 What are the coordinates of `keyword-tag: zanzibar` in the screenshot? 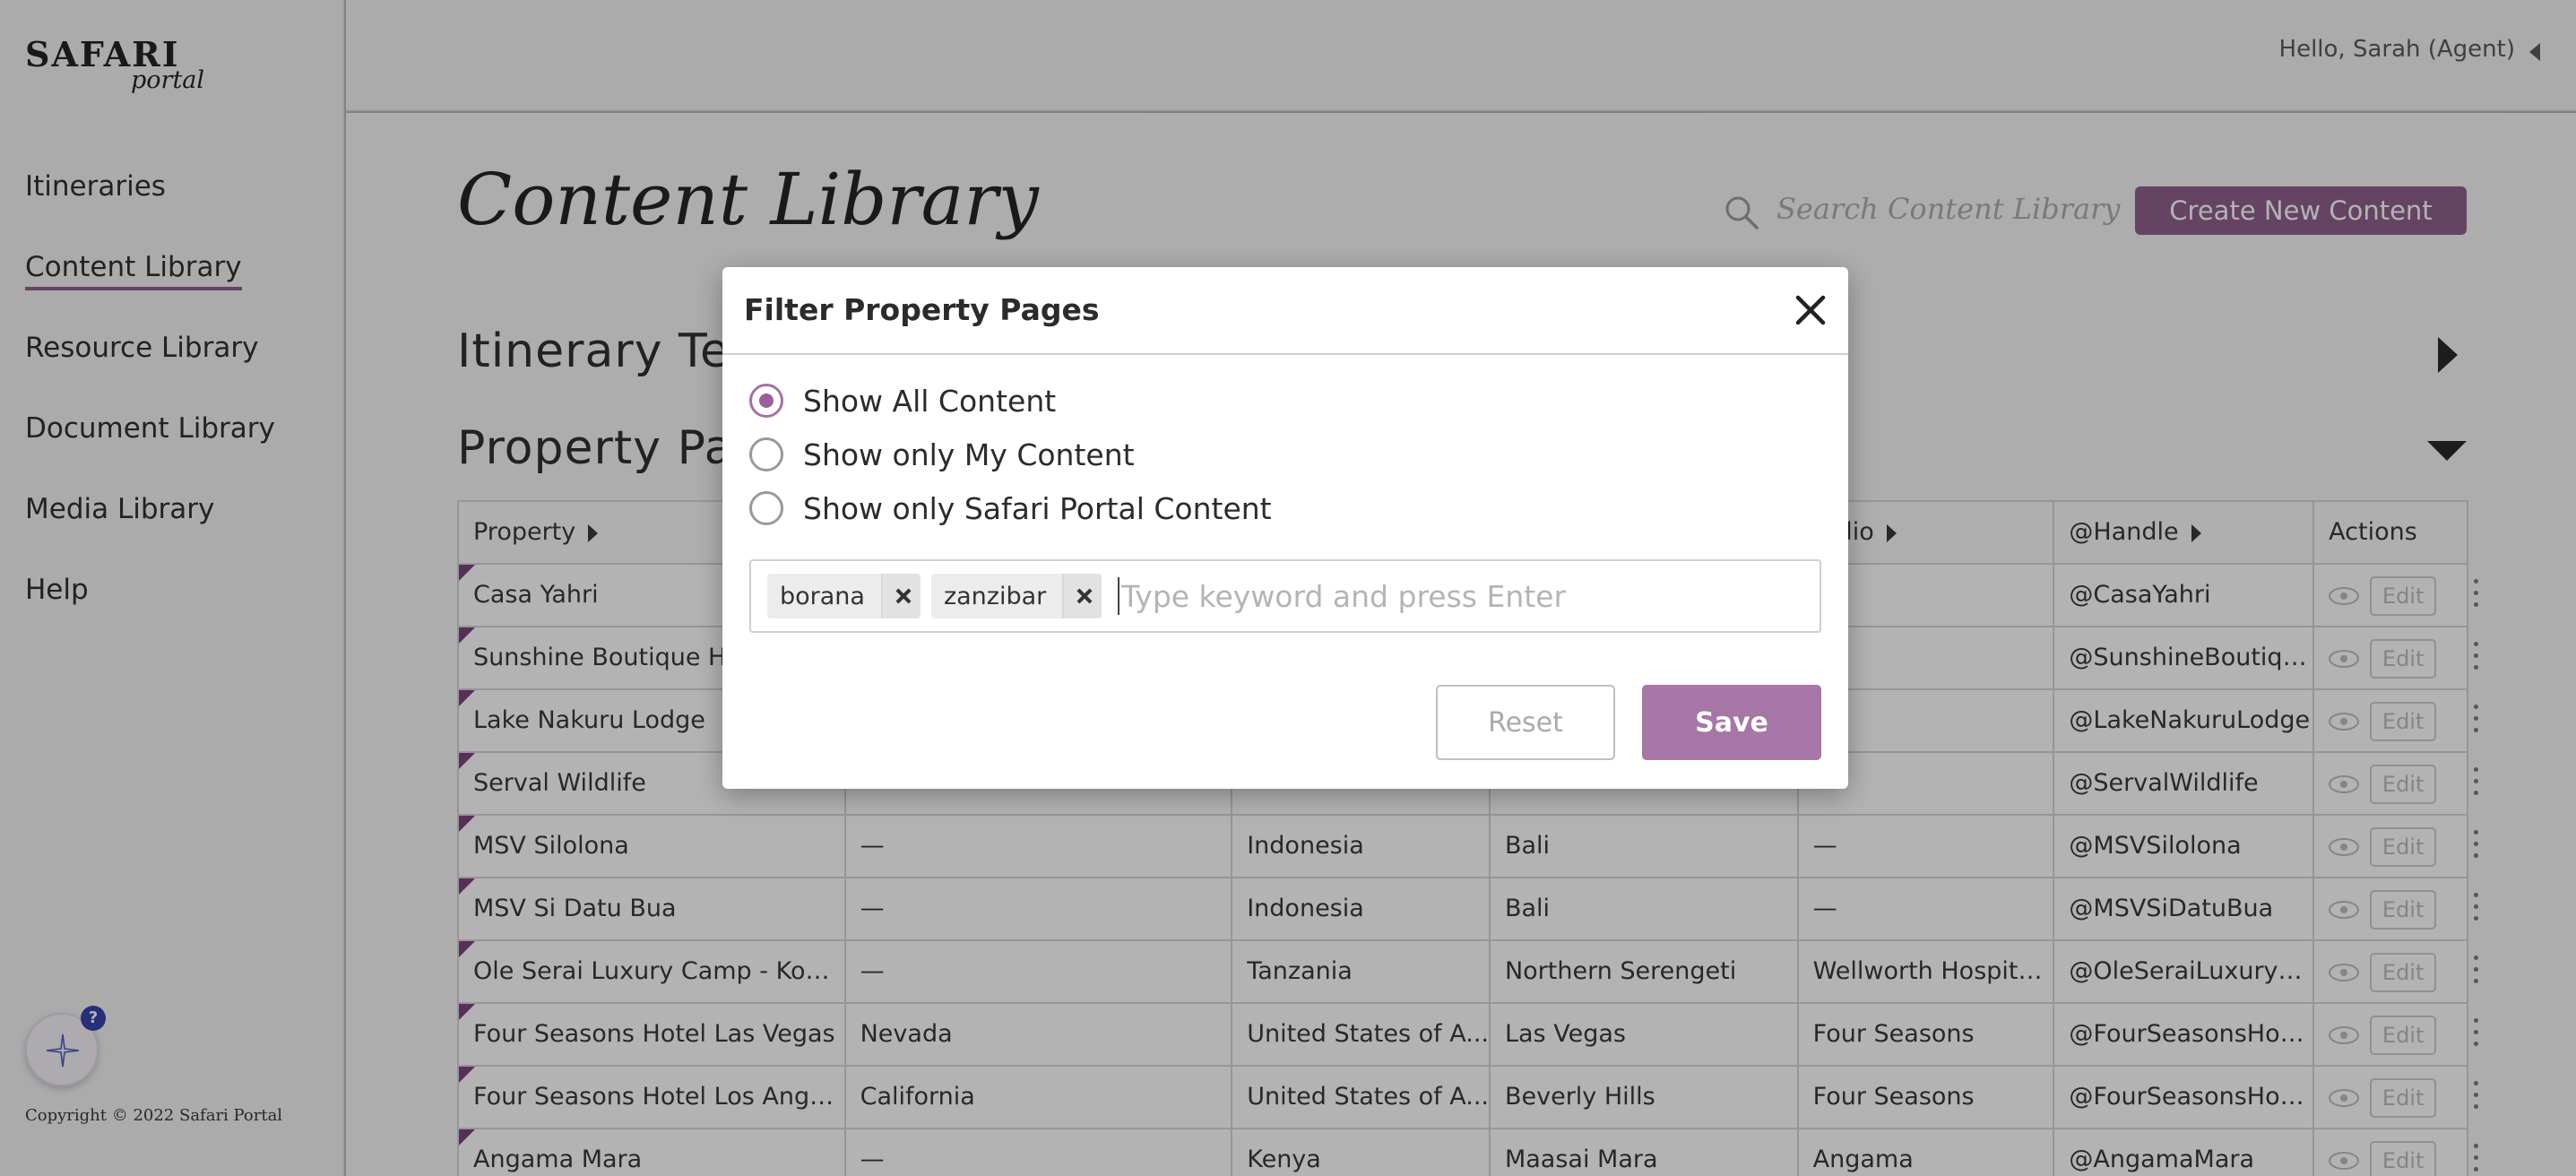 It's located at (1016, 596).